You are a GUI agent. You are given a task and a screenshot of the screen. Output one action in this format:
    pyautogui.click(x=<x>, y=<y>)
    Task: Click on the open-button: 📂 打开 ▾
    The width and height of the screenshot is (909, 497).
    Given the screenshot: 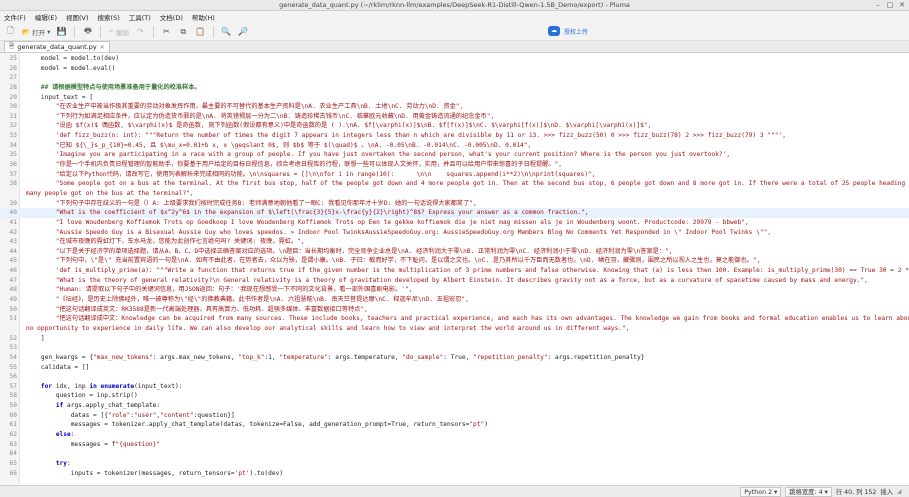 What is the action you would take?
    pyautogui.click(x=36, y=31)
    